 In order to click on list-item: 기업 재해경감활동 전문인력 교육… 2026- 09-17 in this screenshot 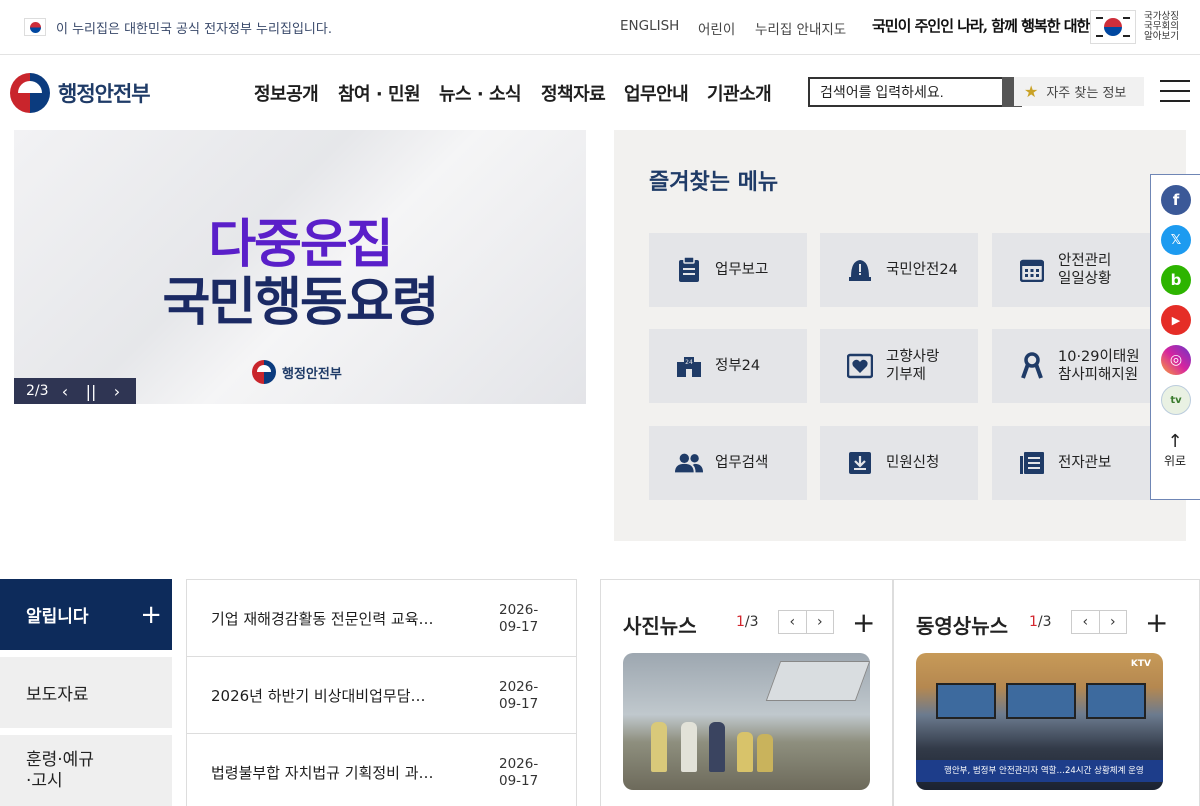, I will do `click(381, 618)`.